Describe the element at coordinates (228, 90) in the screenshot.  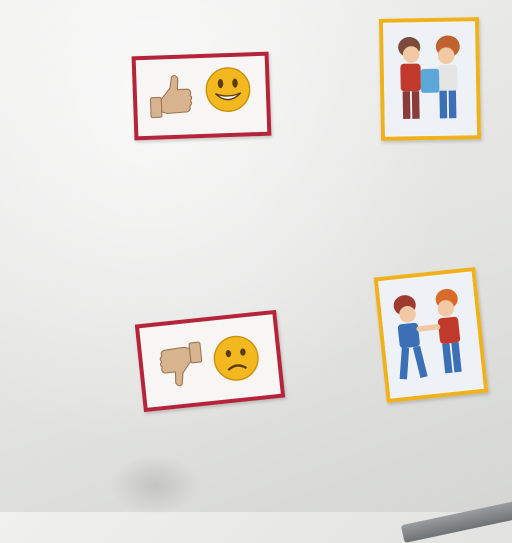
I see `smiling-face-icon` at that location.